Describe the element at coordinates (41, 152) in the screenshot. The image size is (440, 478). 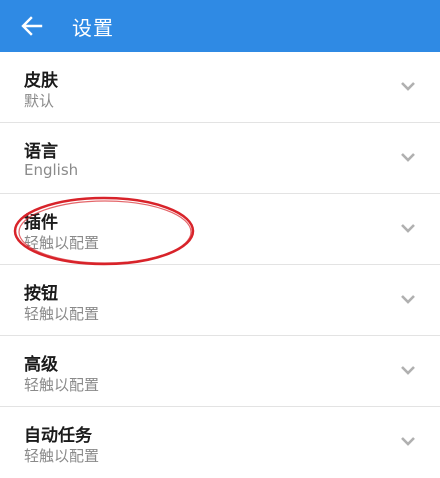
I see `setting-label: 语言` at that location.